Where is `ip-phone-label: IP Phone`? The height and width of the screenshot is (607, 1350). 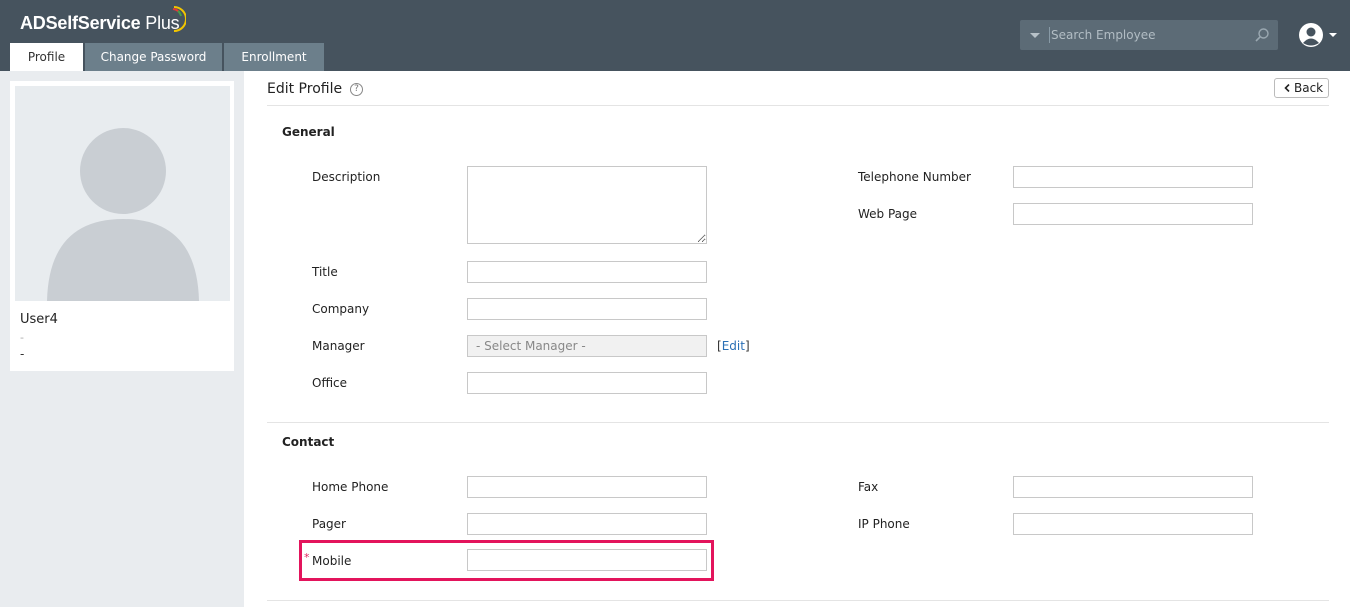 ip-phone-label: IP Phone is located at coordinates (884, 524).